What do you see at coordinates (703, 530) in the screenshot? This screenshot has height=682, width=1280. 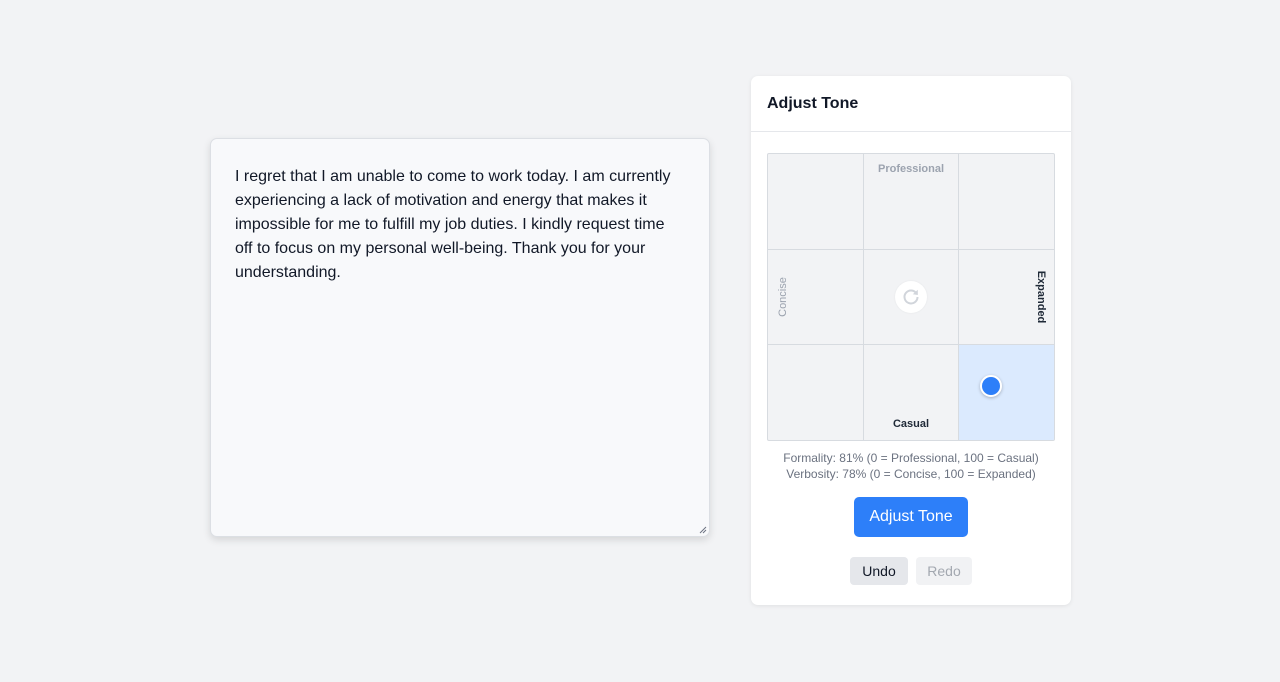 I see `resize-handle-icon` at bounding box center [703, 530].